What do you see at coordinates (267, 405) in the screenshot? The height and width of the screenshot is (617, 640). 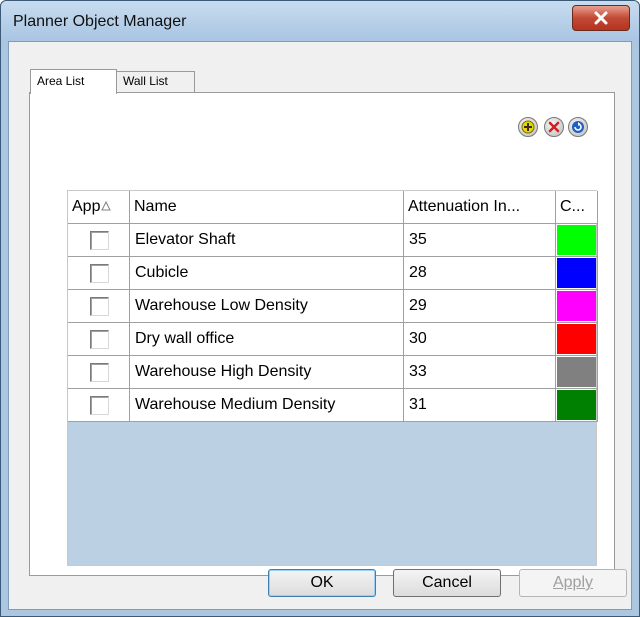 I see `name-cell: Warehouse Medium Density` at bounding box center [267, 405].